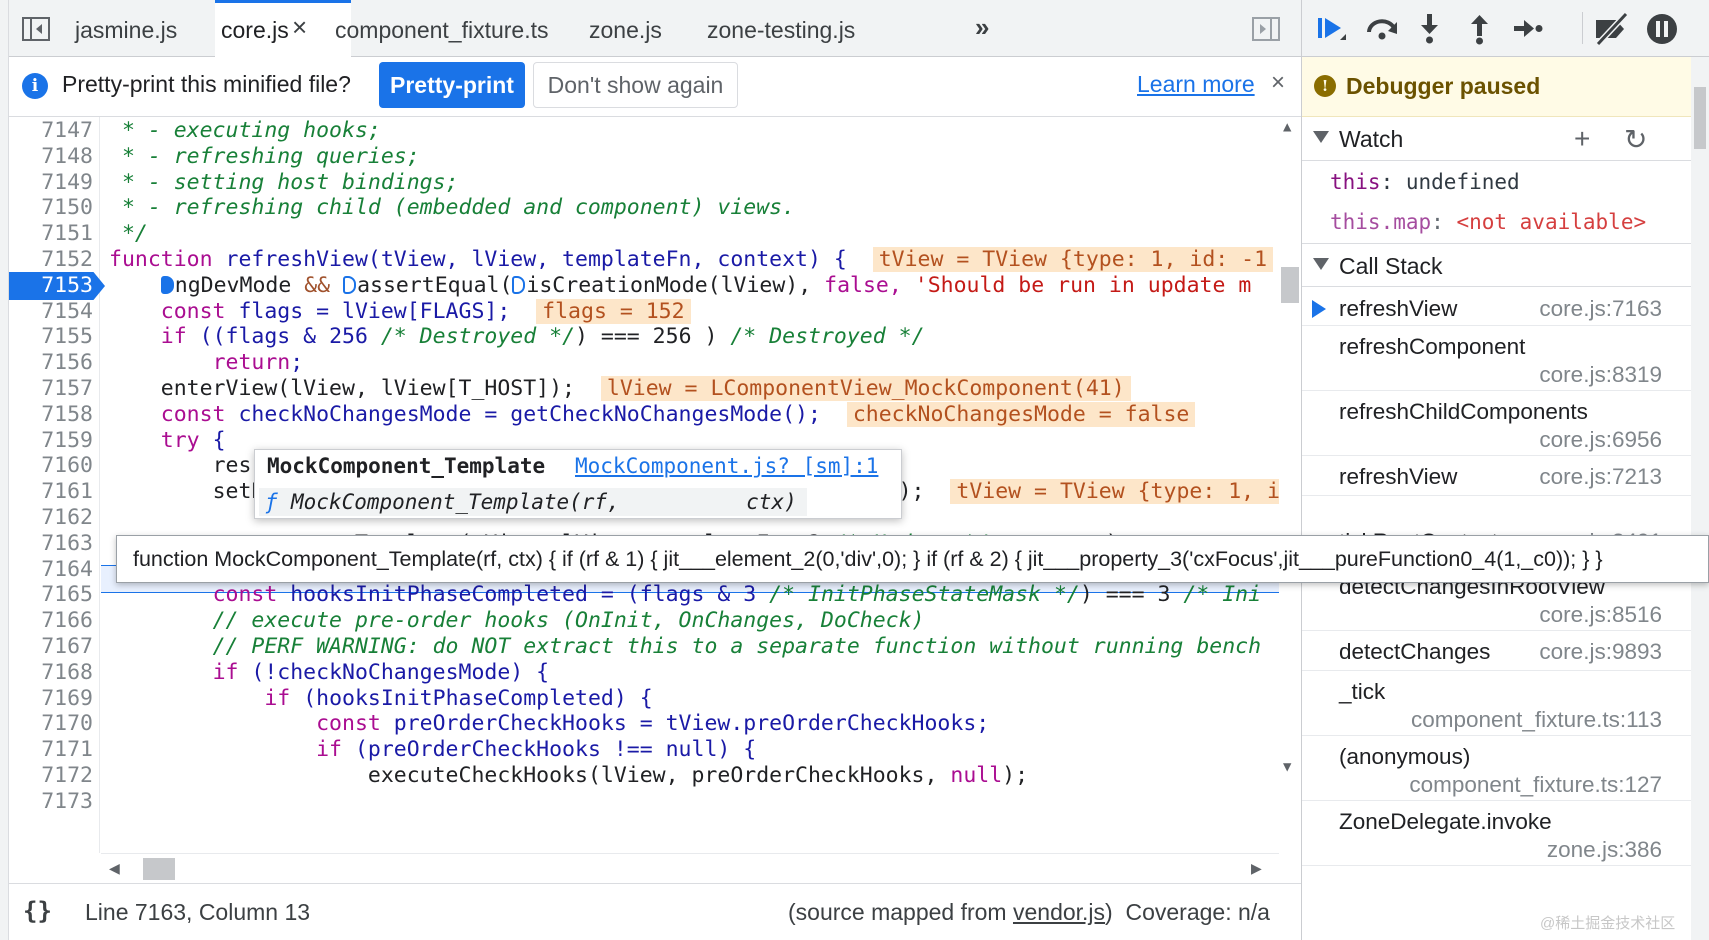 Image resolution: width=1709 pixels, height=940 pixels. Describe the element at coordinates (51, 570) in the screenshot. I see `line-number: 7164` at that location.